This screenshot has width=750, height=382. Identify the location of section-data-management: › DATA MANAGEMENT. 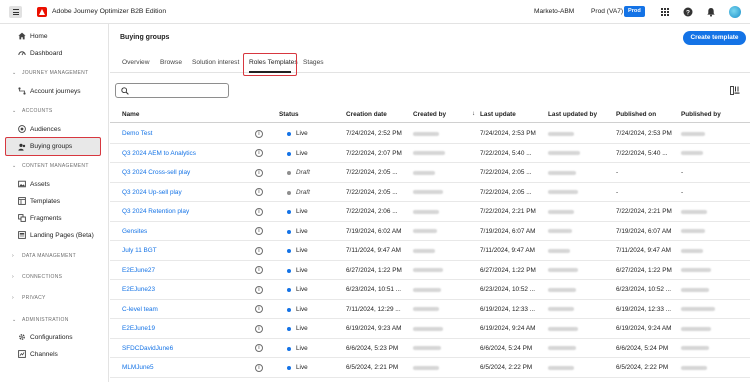
(54, 256).